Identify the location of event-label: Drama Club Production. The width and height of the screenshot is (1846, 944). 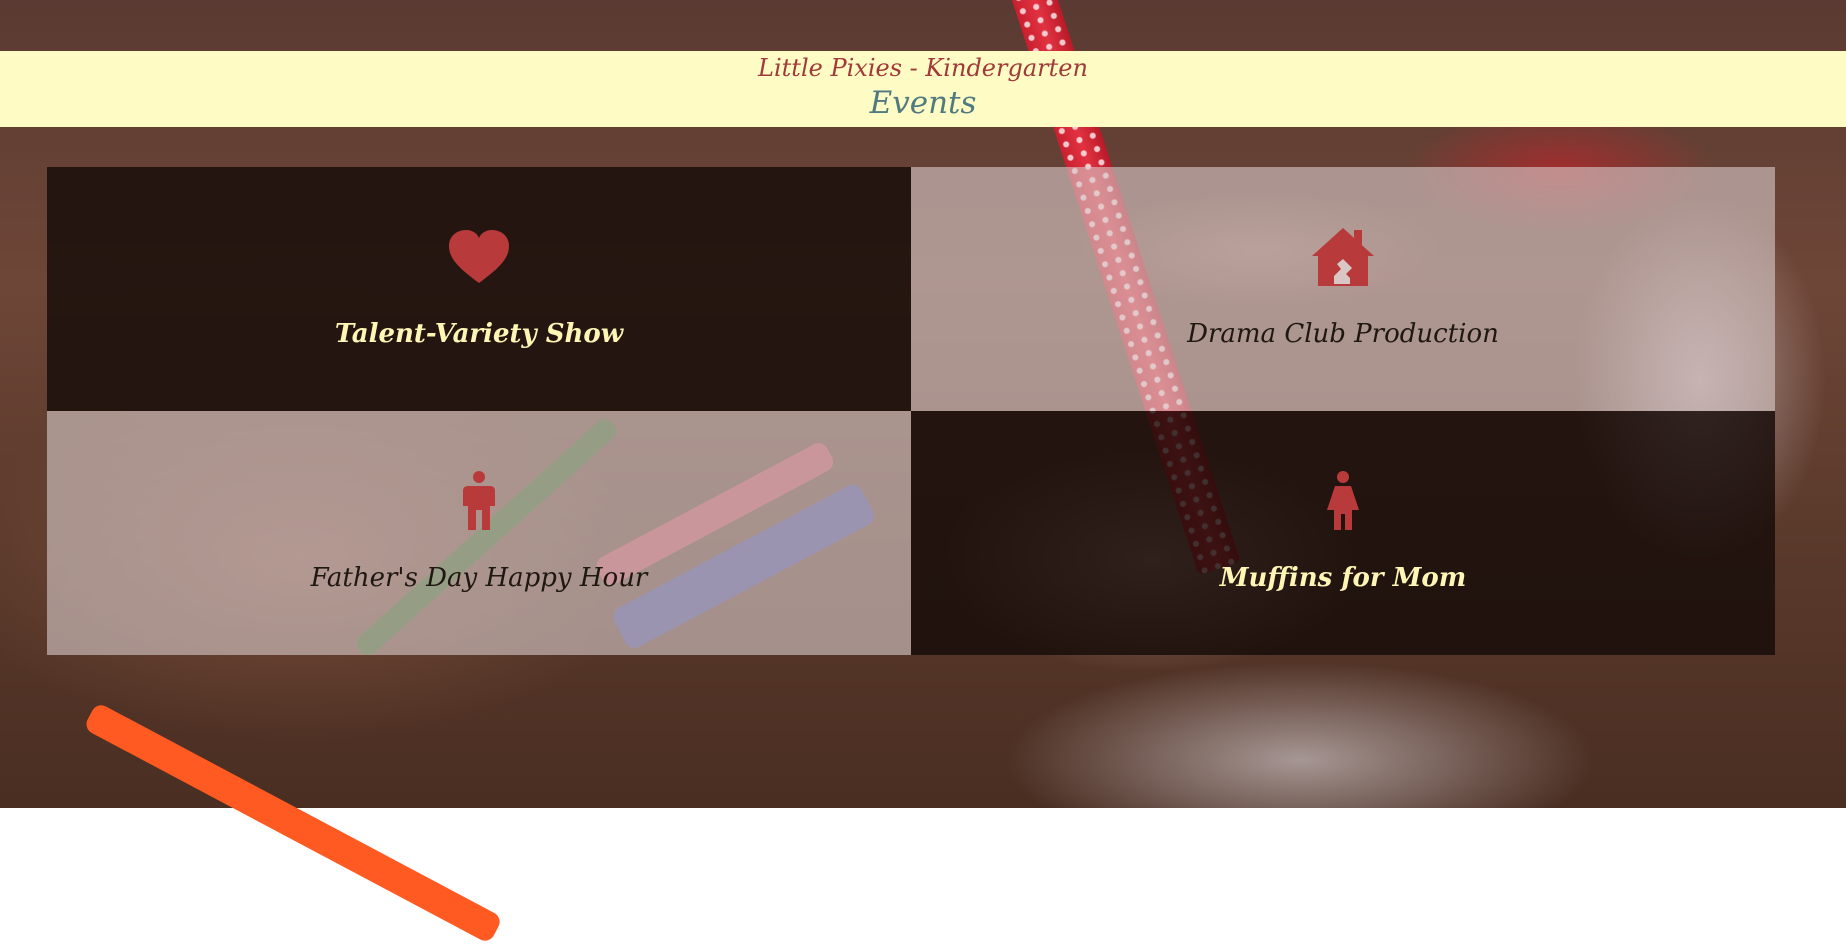
(1343, 334).